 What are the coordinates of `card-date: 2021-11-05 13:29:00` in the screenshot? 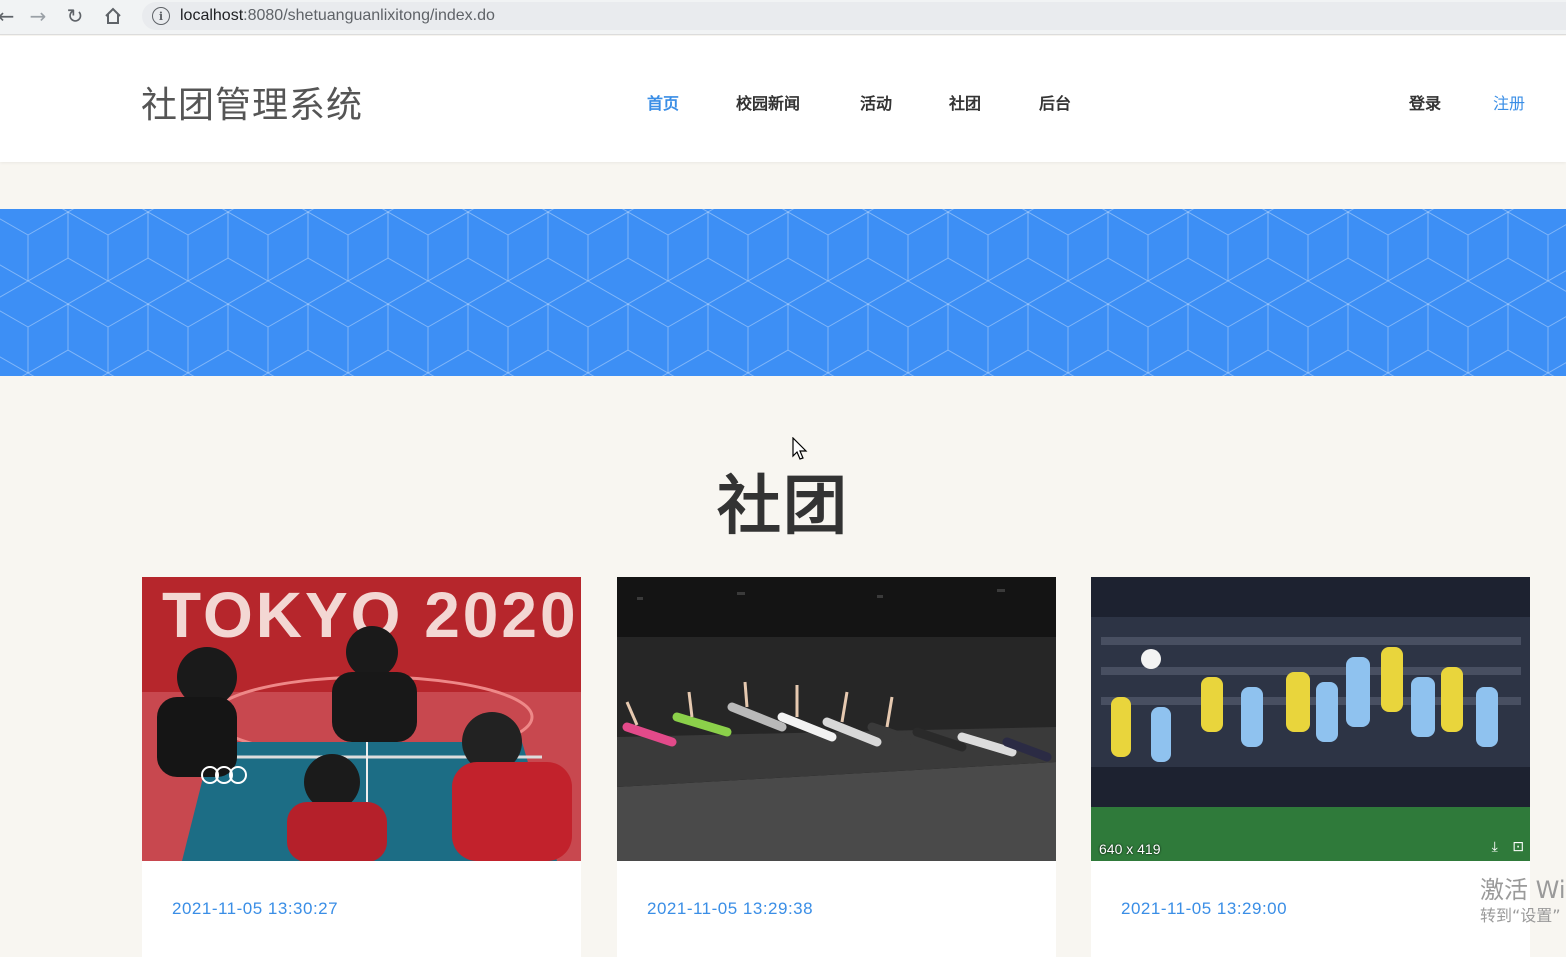 It's located at (1204, 908).